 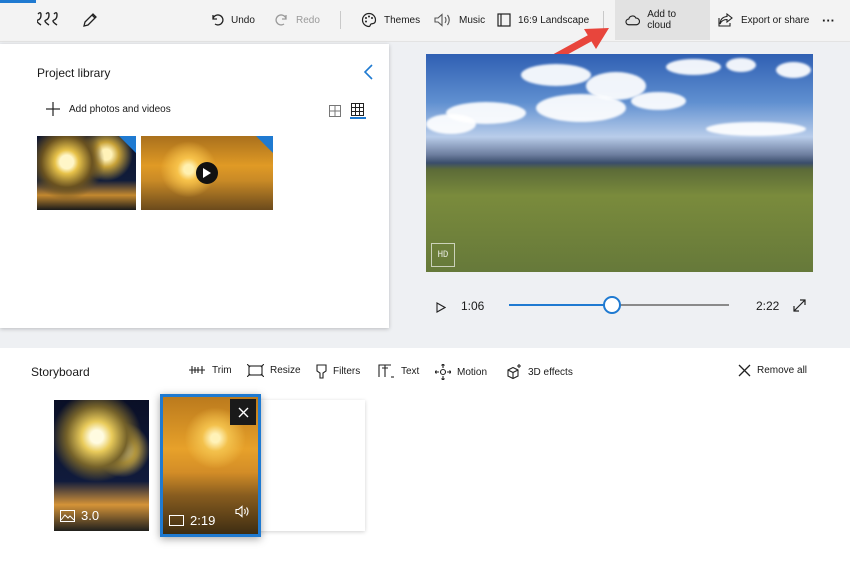 I want to click on redo-label: Redo, so click(x=308, y=20).